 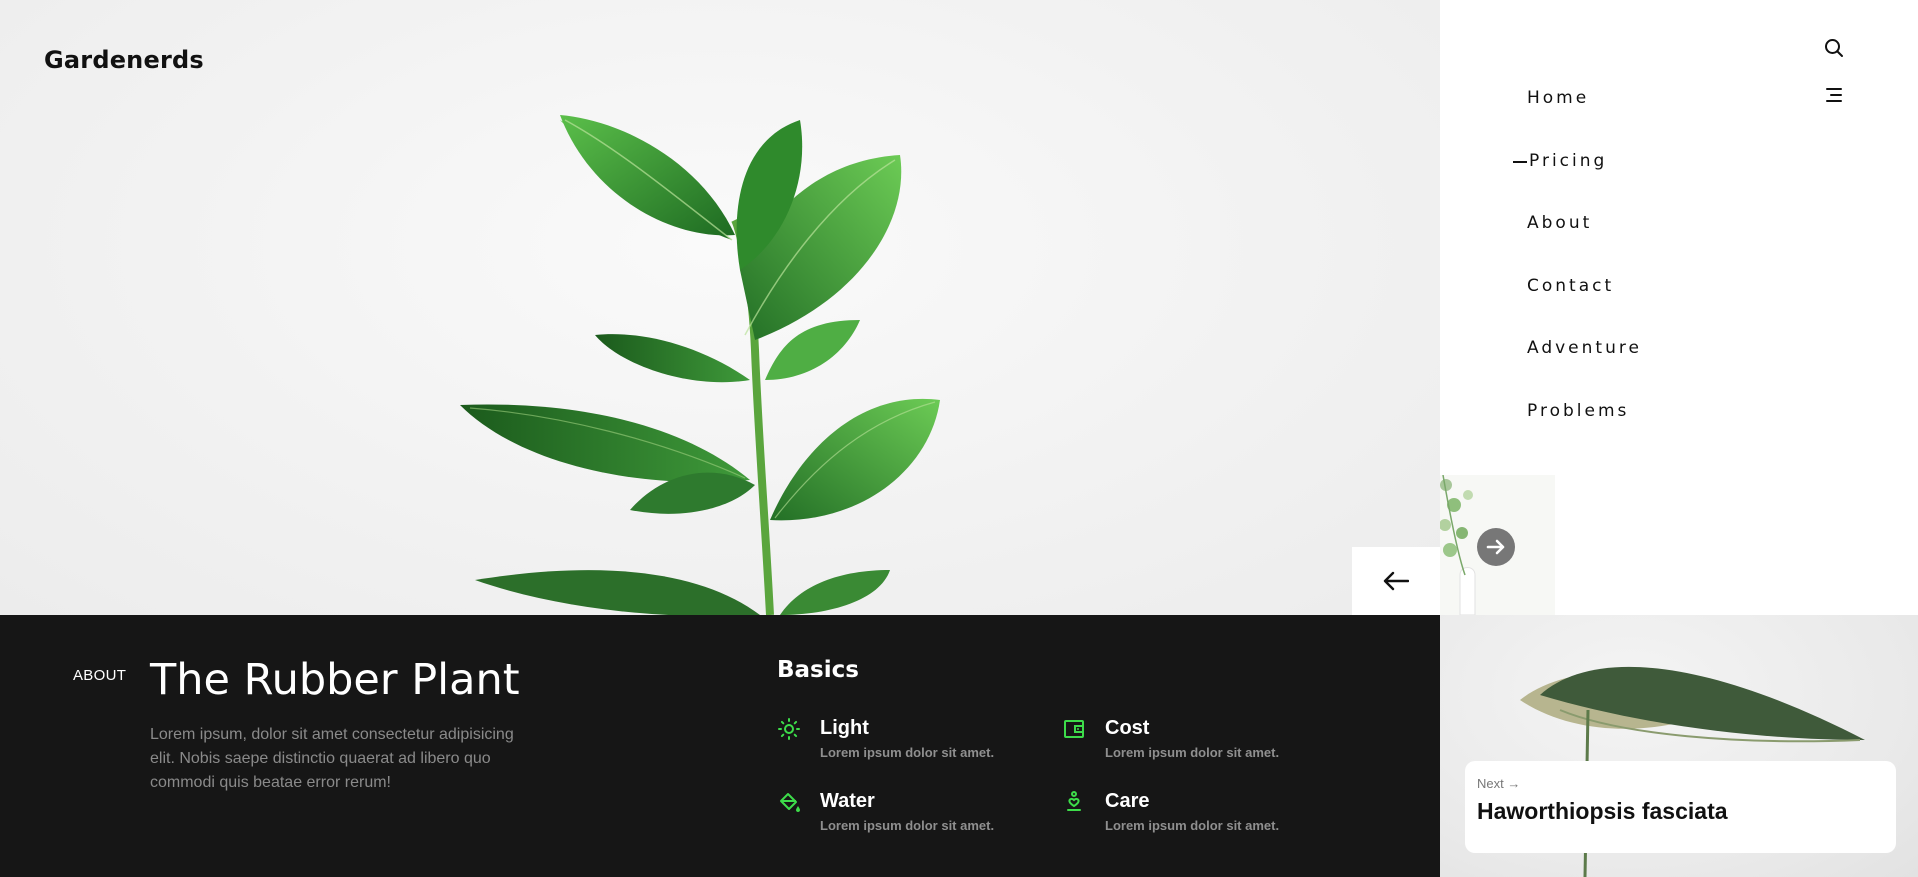 What do you see at coordinates (1584, 432) in the screenshot?
I see `nav-item-problems: Problems` at bounding box center [1584, 432].